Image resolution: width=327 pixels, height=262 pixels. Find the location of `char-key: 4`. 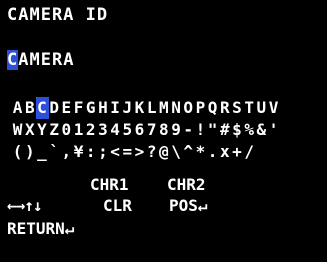

char-key: 4 is located at coordinates (116, 130).